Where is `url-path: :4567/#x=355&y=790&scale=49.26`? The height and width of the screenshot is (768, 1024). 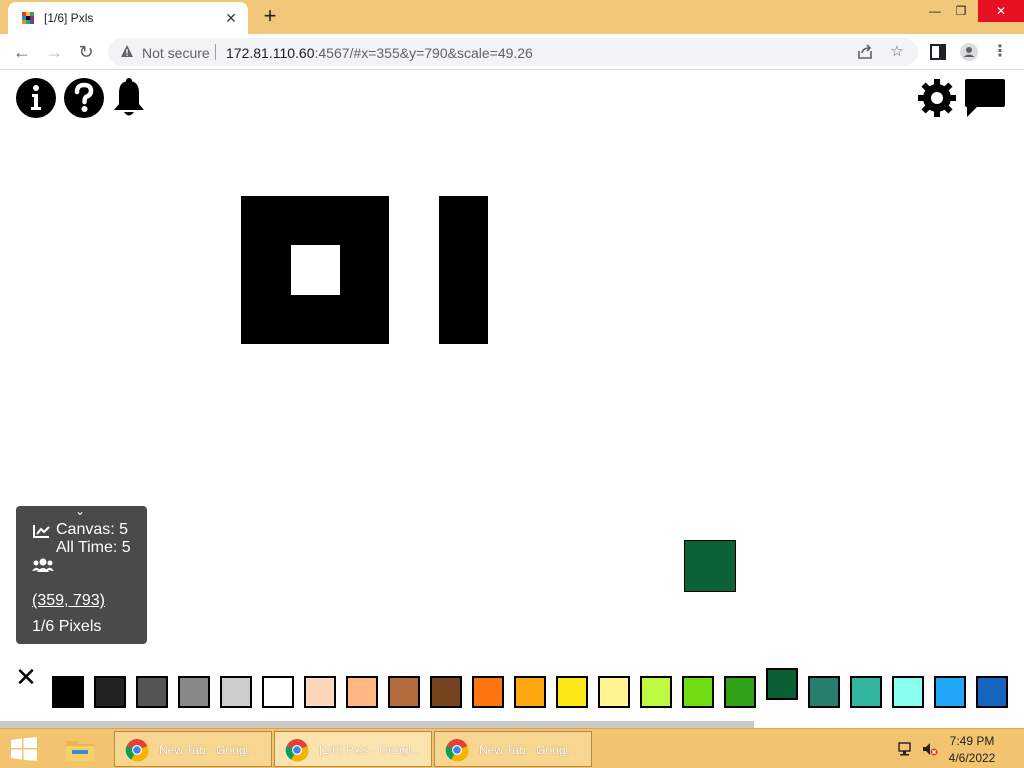 url-path: :4567/#x=355&y=790&scale=49.26 is located at coordinates (423, 53).